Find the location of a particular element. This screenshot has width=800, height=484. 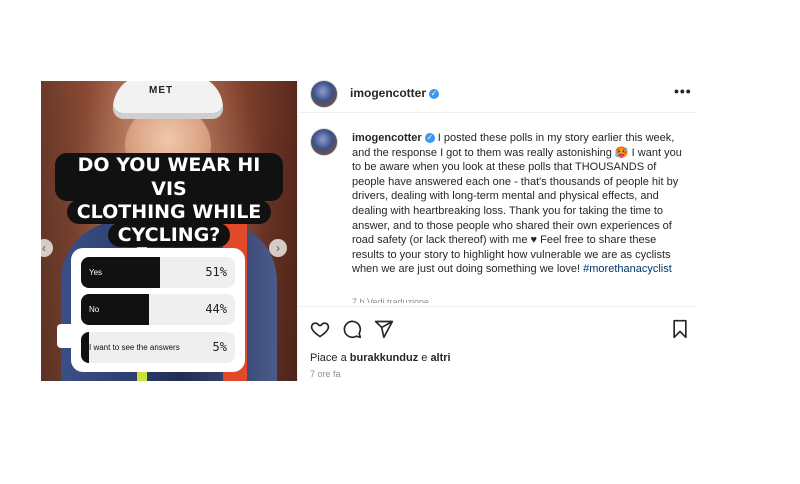

poll-option-see-answers: I want to see the answers 5% is located at coordinates (158, 347).